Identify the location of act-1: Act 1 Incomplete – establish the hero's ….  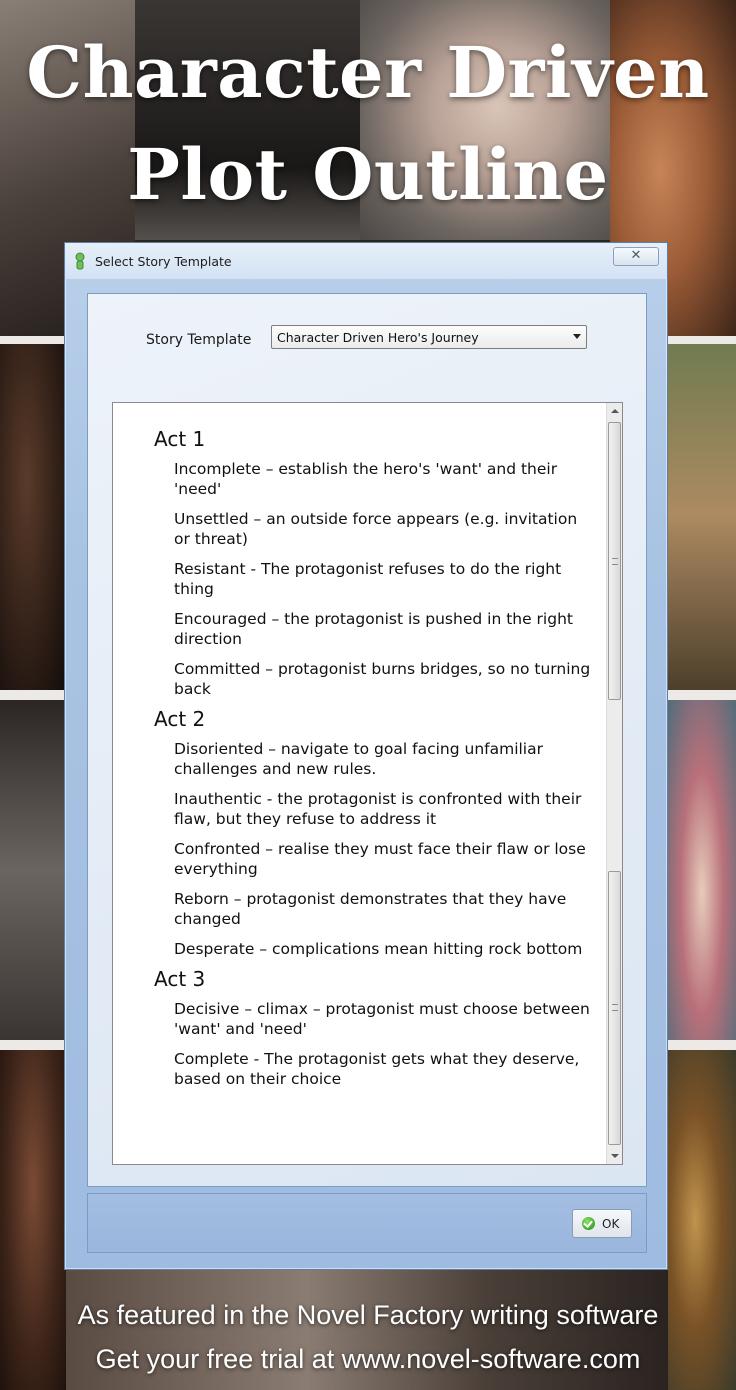
(373, 563).